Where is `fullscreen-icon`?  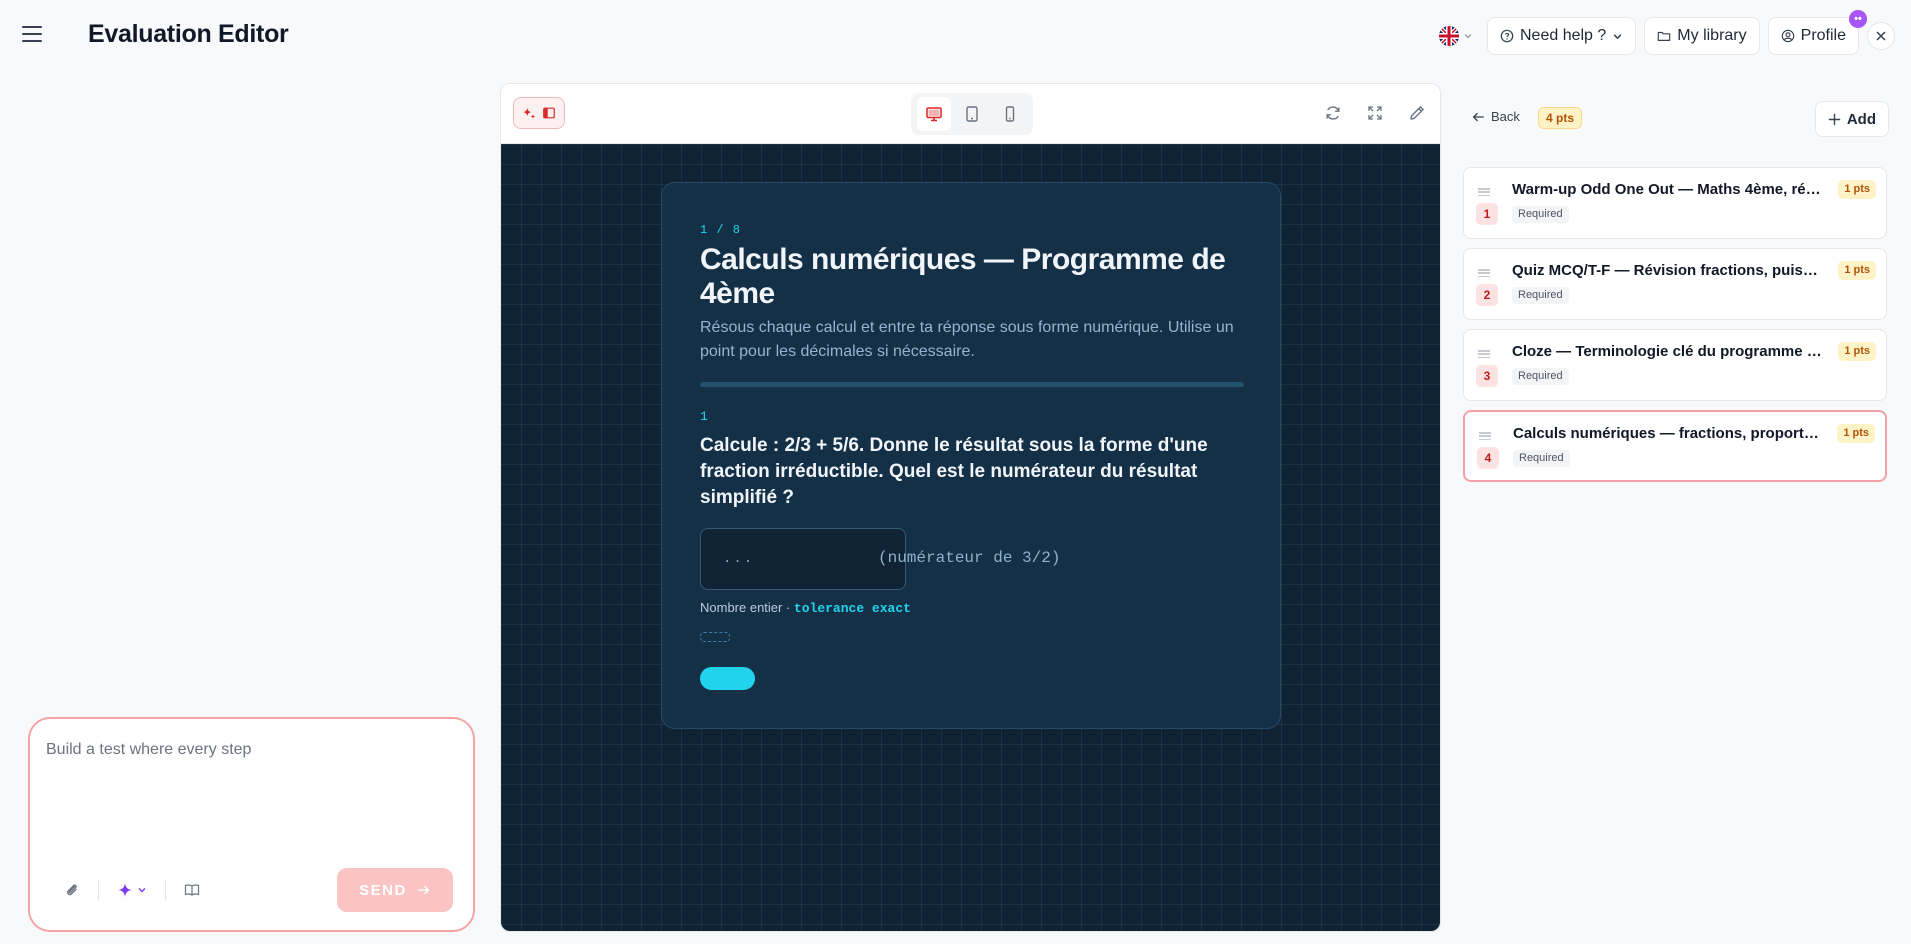
fullscreen-icon is located at coordinates (1375, 113).